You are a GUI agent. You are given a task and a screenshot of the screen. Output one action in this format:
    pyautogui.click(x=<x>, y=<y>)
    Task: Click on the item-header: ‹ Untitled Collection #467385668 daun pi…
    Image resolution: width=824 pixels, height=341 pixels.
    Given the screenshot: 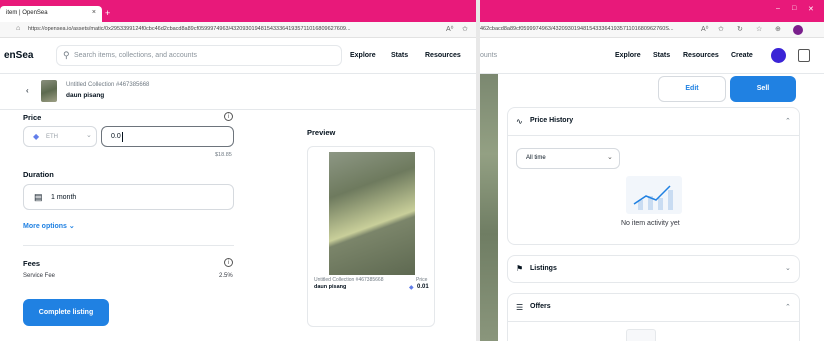 What is the action you would take?
    pyautogui.click(x=238, y=92)
    